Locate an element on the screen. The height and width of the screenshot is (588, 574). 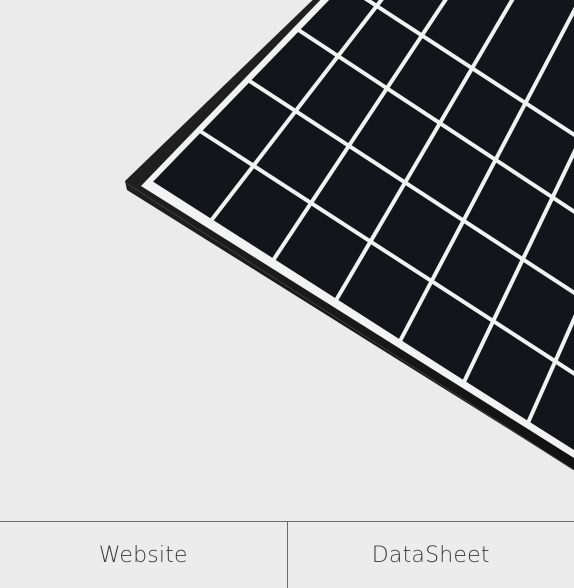
bottom-link-bar: Website DataSheet is located at coordinates (287, 554).